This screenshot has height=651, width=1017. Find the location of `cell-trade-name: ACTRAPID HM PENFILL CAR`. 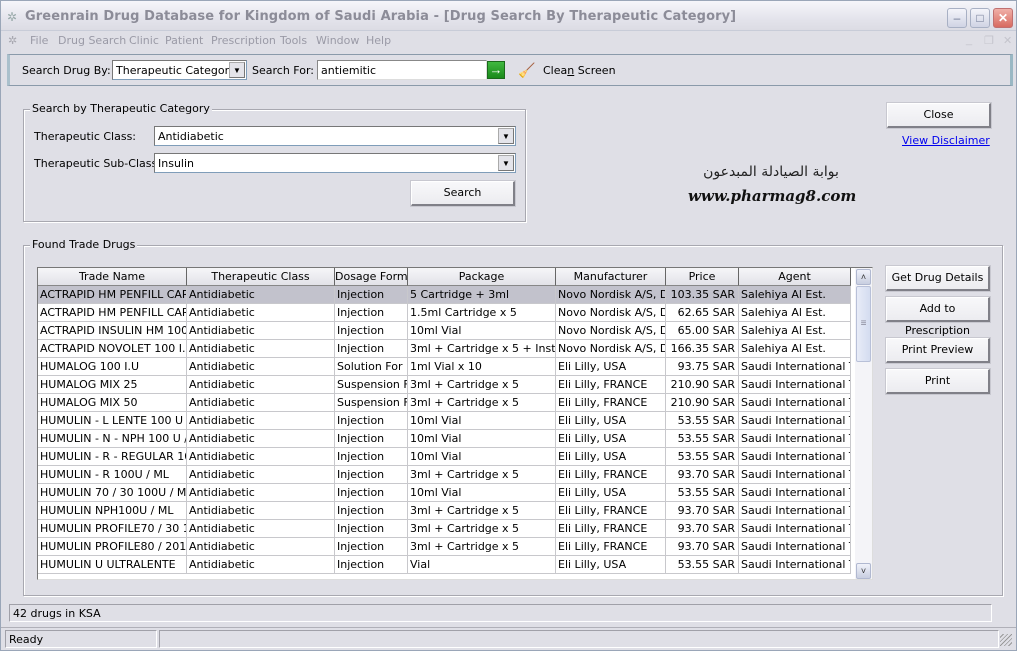

cell-trade-name: ACTRAPID HM PENFILL CAR is located at coordinates (112, 313).